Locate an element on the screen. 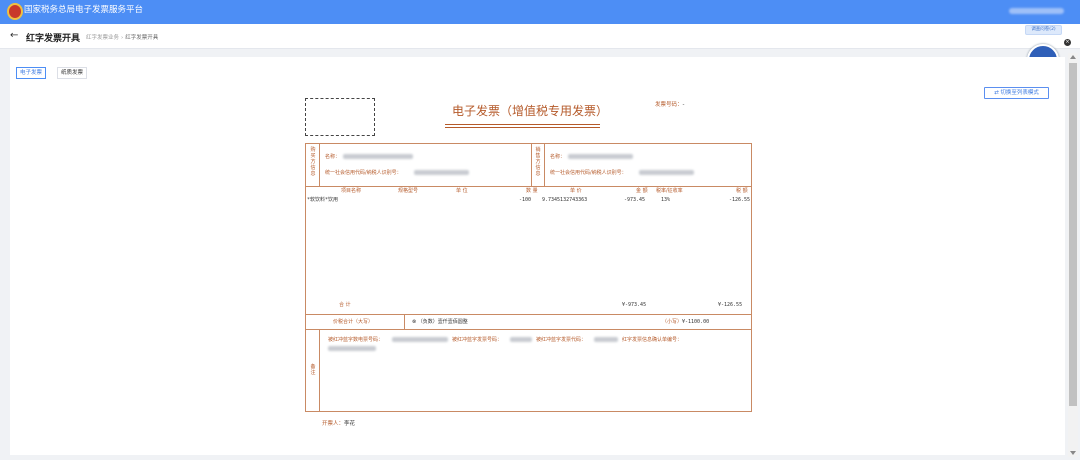 The image size is (1080, 460). invoice-title: 电子发票（增值税专用发票） is located at coordinates (529, 111).